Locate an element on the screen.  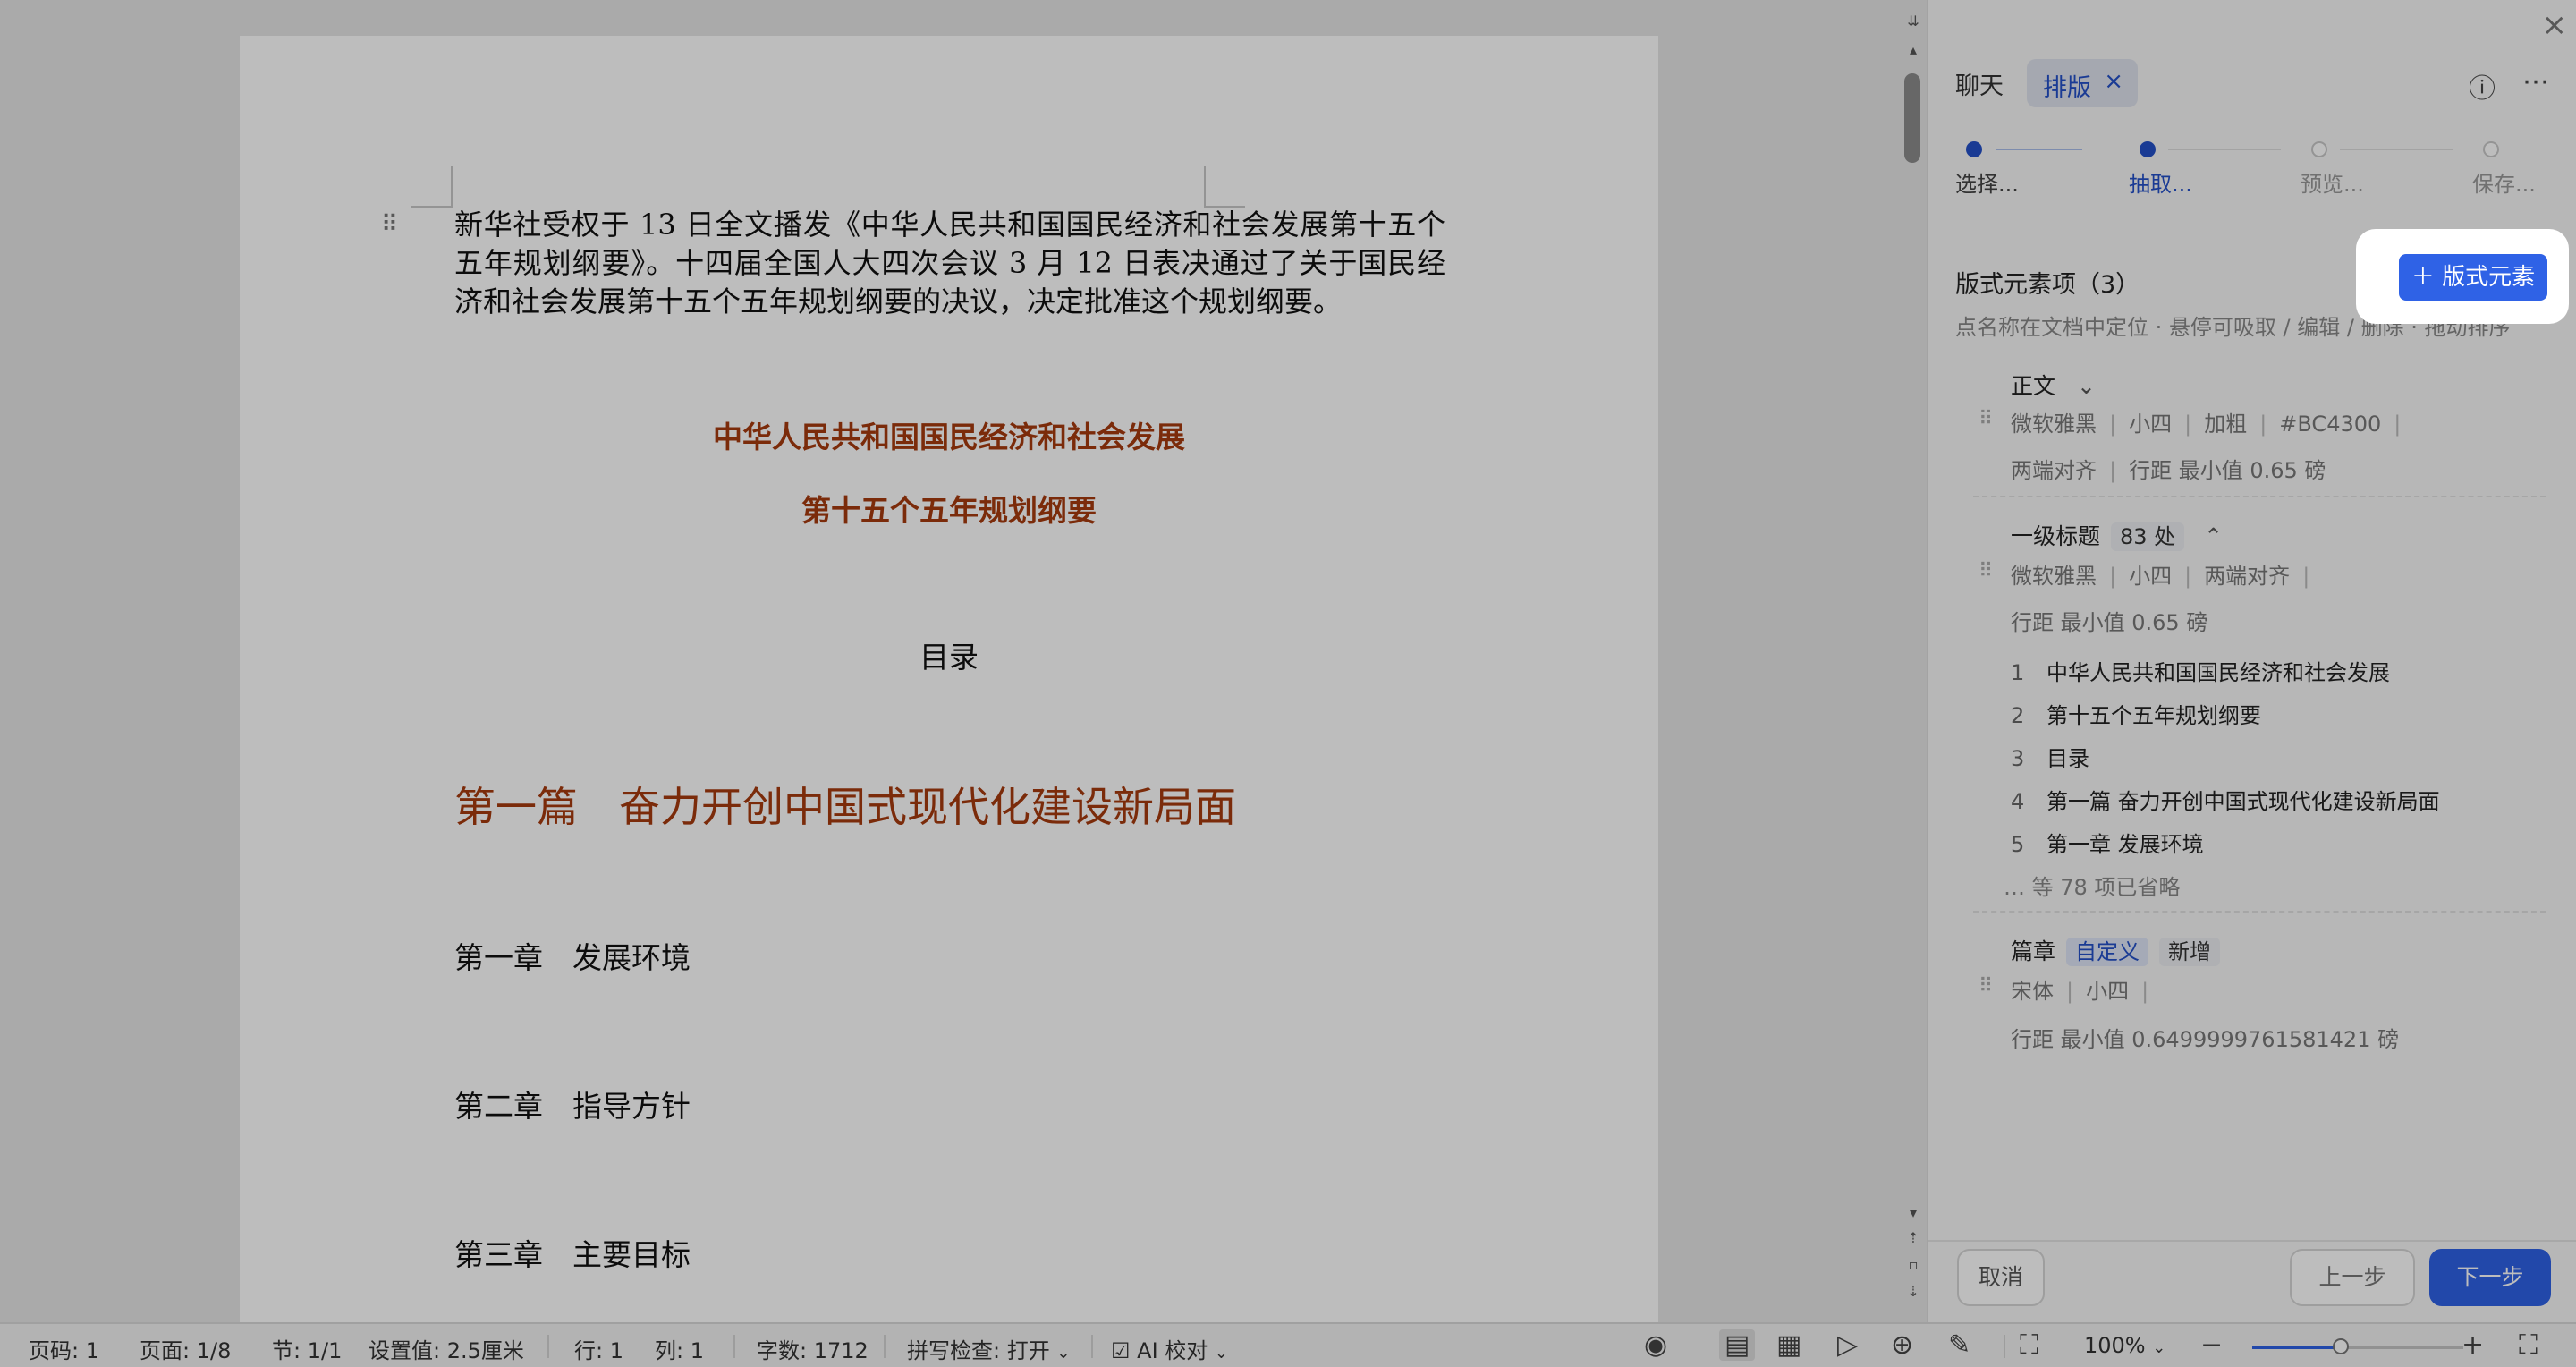
list-item: 5 第一章 发展环境 is located at coordinates (2107, 842).